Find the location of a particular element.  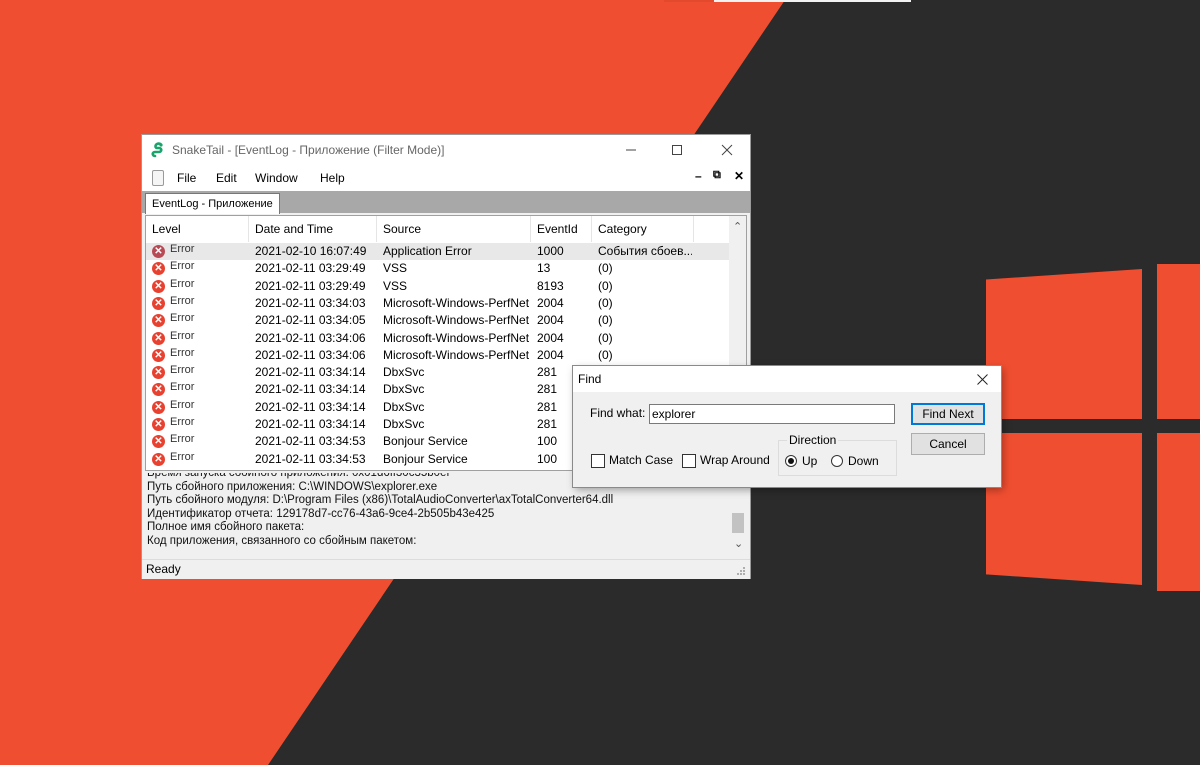

status-text: Ready is located at coordinates (163, 569).